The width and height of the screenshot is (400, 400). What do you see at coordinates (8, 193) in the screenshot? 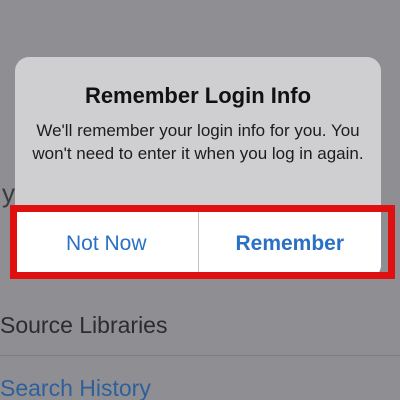
I see `list-item-fragment: y` at bounding box center [8, 193].